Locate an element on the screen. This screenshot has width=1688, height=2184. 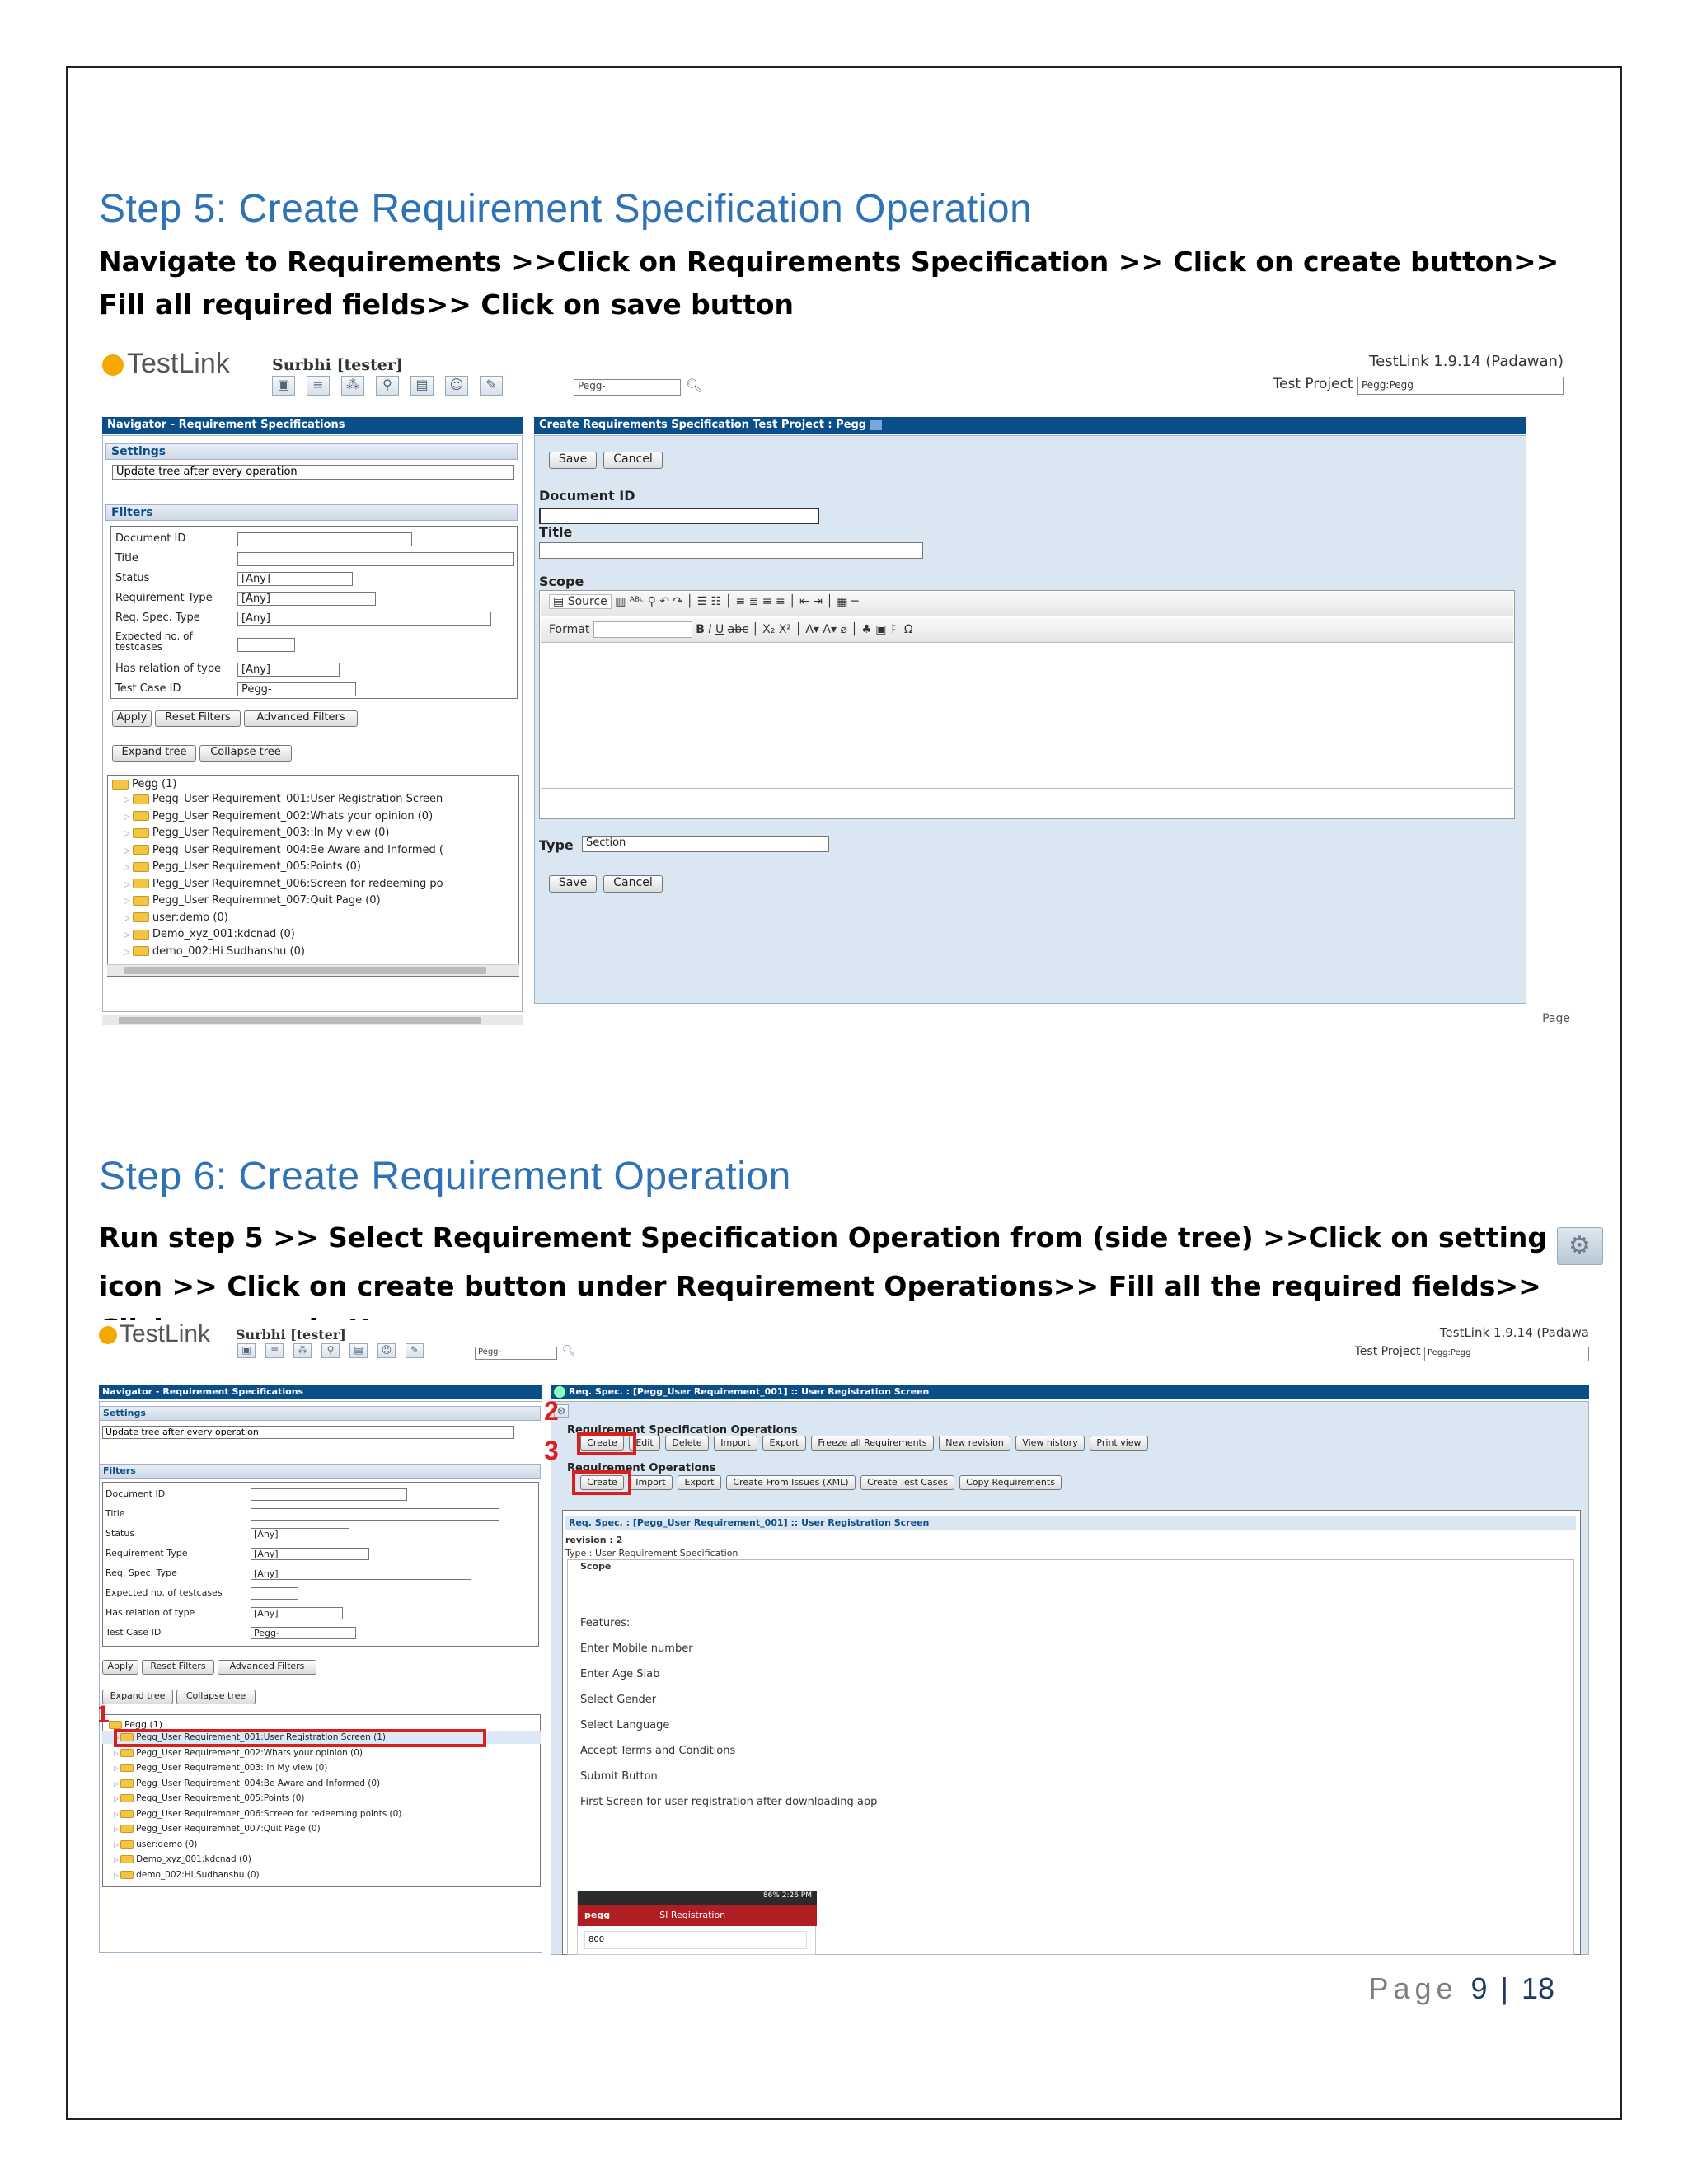
update-tree-checkbox-2: Update tree after every operation is located at coordinates (308, 1432).